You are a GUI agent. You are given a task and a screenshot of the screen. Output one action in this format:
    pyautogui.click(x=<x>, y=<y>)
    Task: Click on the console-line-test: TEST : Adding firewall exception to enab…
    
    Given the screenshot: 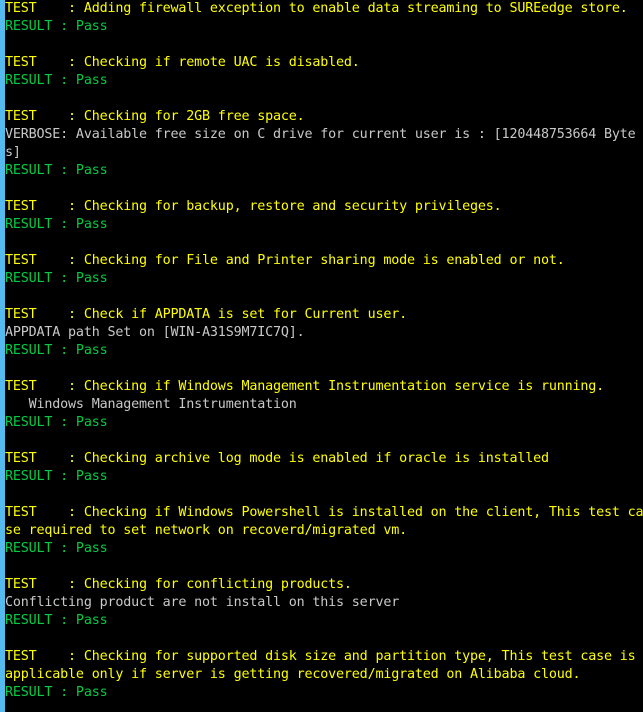 What is the action you would take?
    pyautogui.click(x=316, y=8)
    